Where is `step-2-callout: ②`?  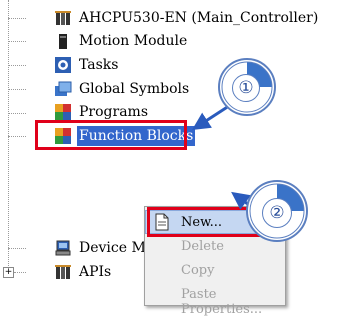 step-2-callout: ② is located at coordinates (277, 211).